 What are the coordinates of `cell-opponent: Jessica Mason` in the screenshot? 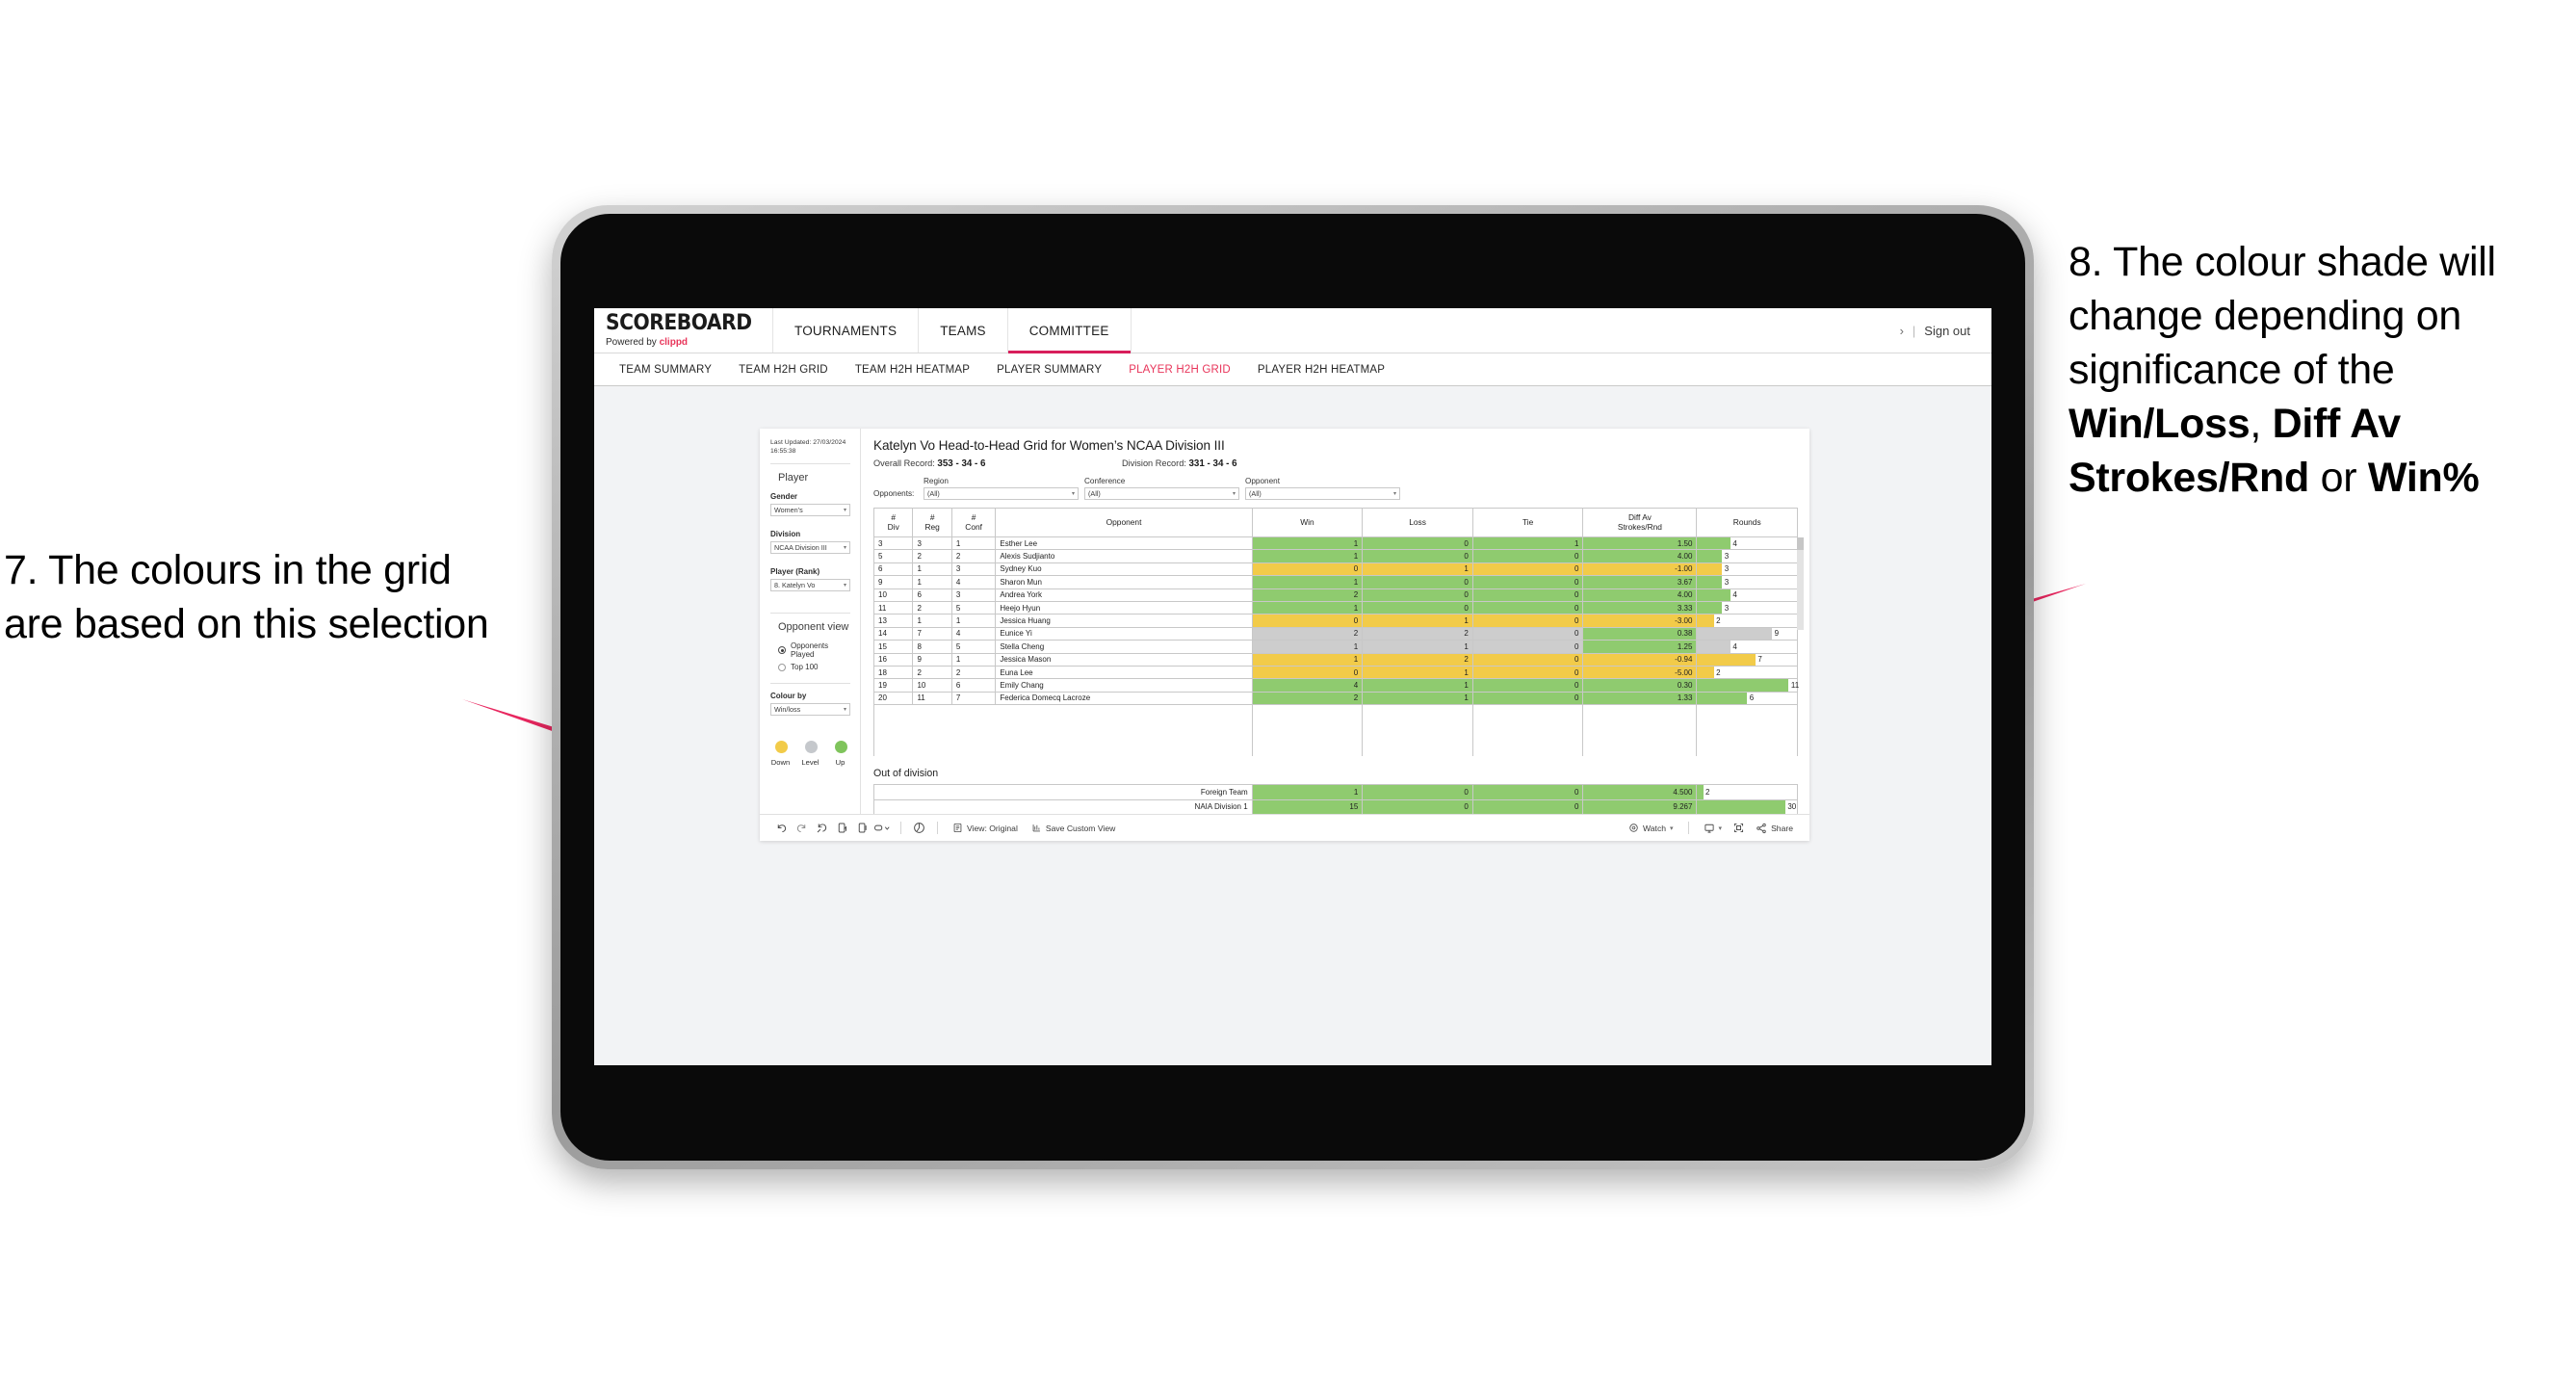 It's located at (1124, 659).